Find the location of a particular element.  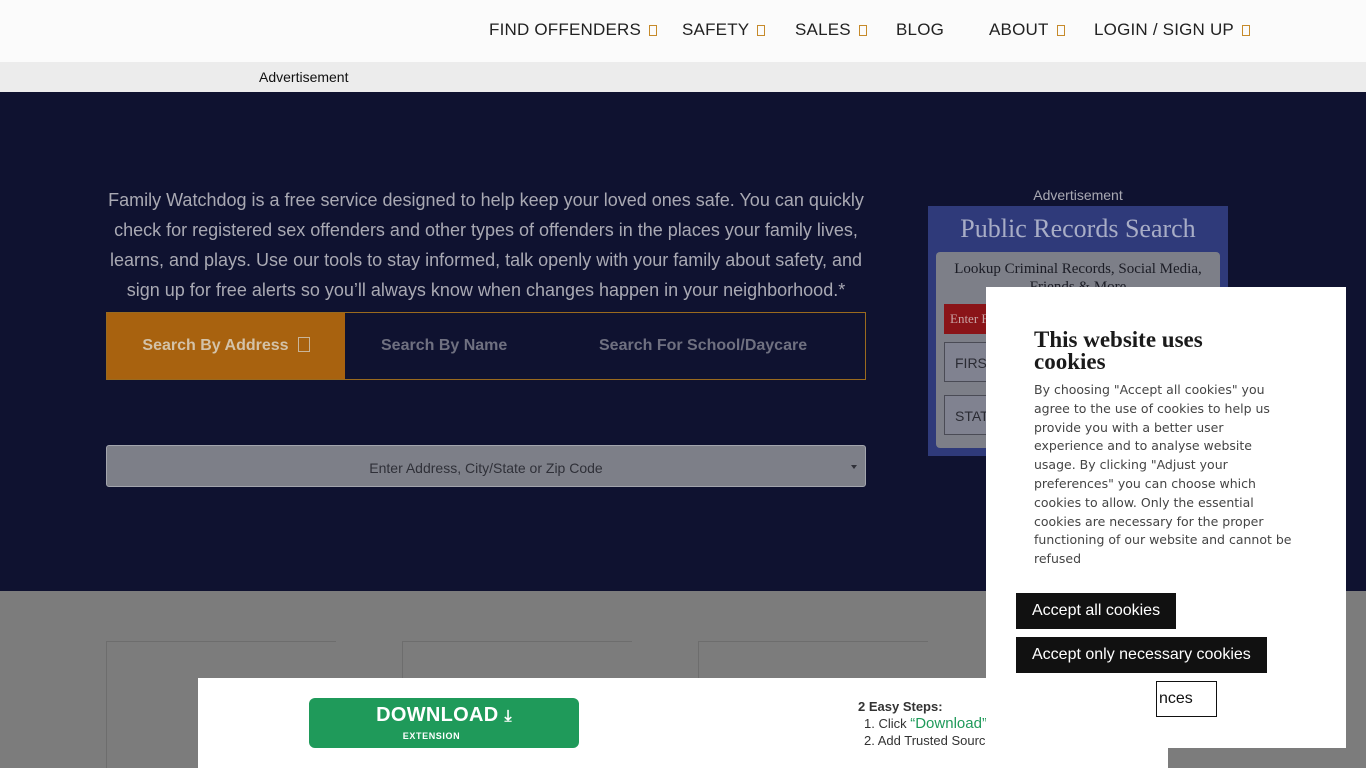

nav-about: ABOUT is located at coordinates (1027, 30).